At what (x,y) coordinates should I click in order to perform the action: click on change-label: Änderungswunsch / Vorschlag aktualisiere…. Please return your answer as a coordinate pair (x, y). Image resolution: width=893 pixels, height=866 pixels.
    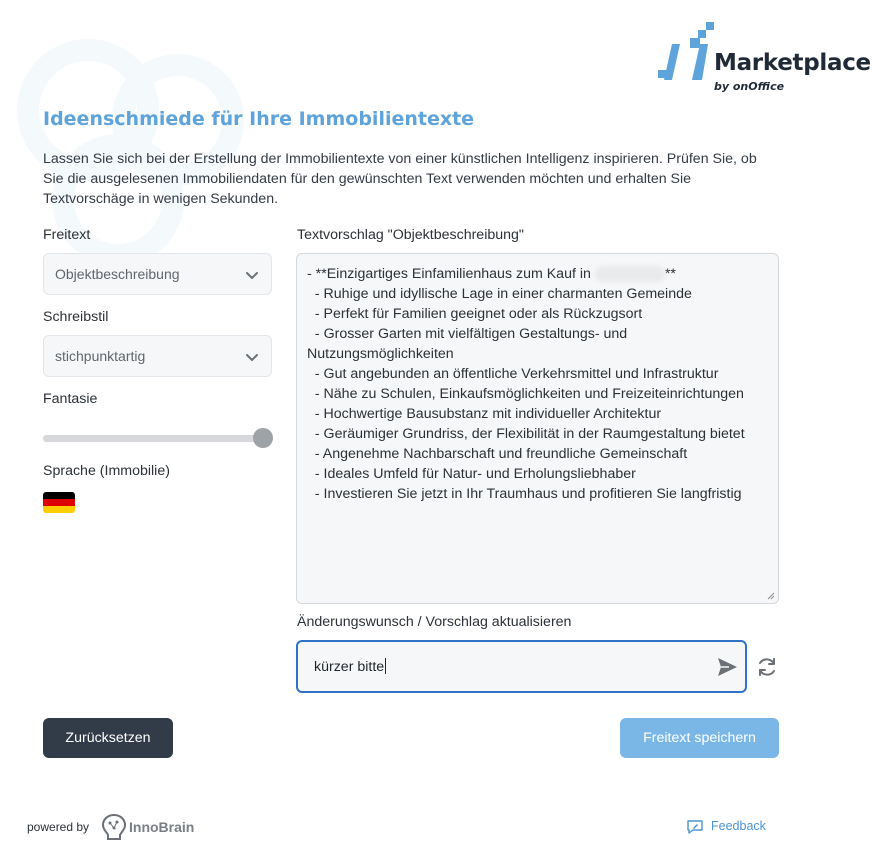
    Looking at the image, I should click on (434, 622).